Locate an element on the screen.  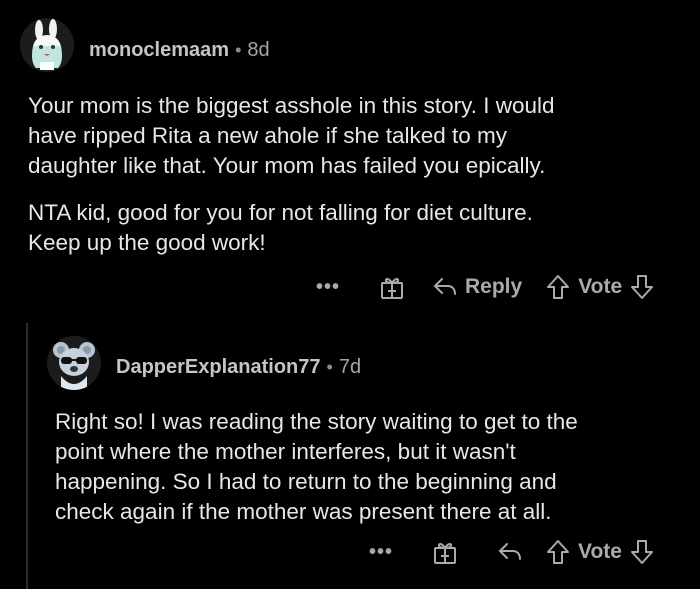
reply-button is located at coordinates (510, 552).